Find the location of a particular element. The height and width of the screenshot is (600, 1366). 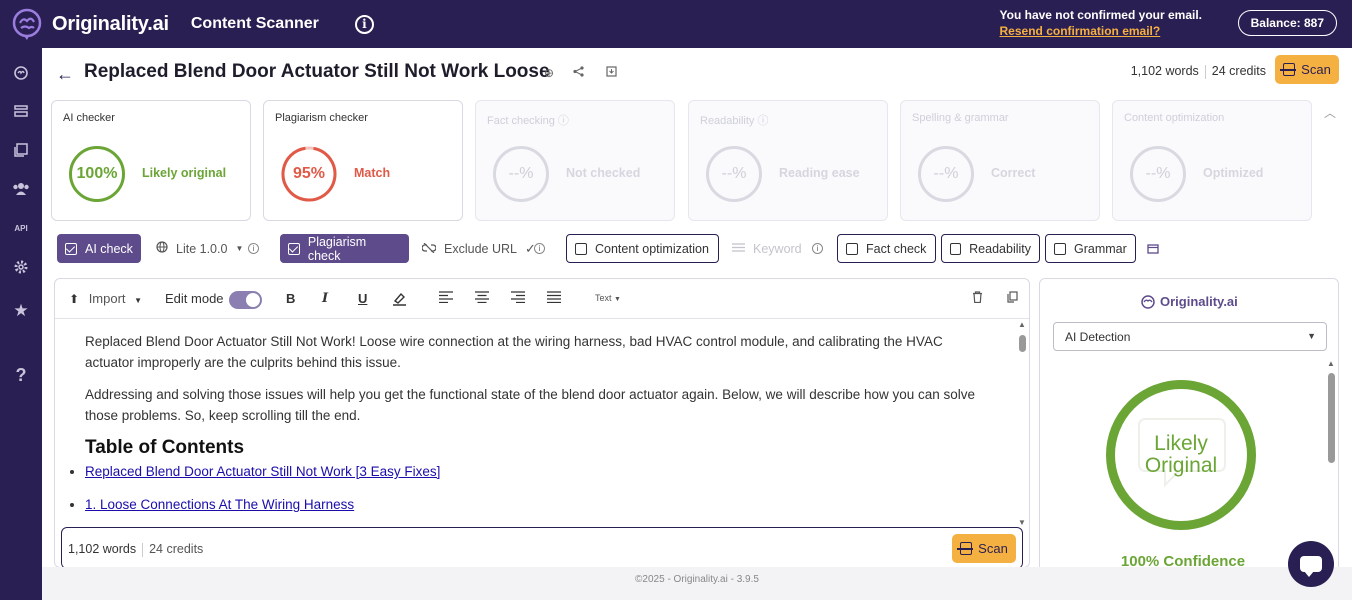

chevron-down-icon: ▼ is located at coordinates (239, 248).